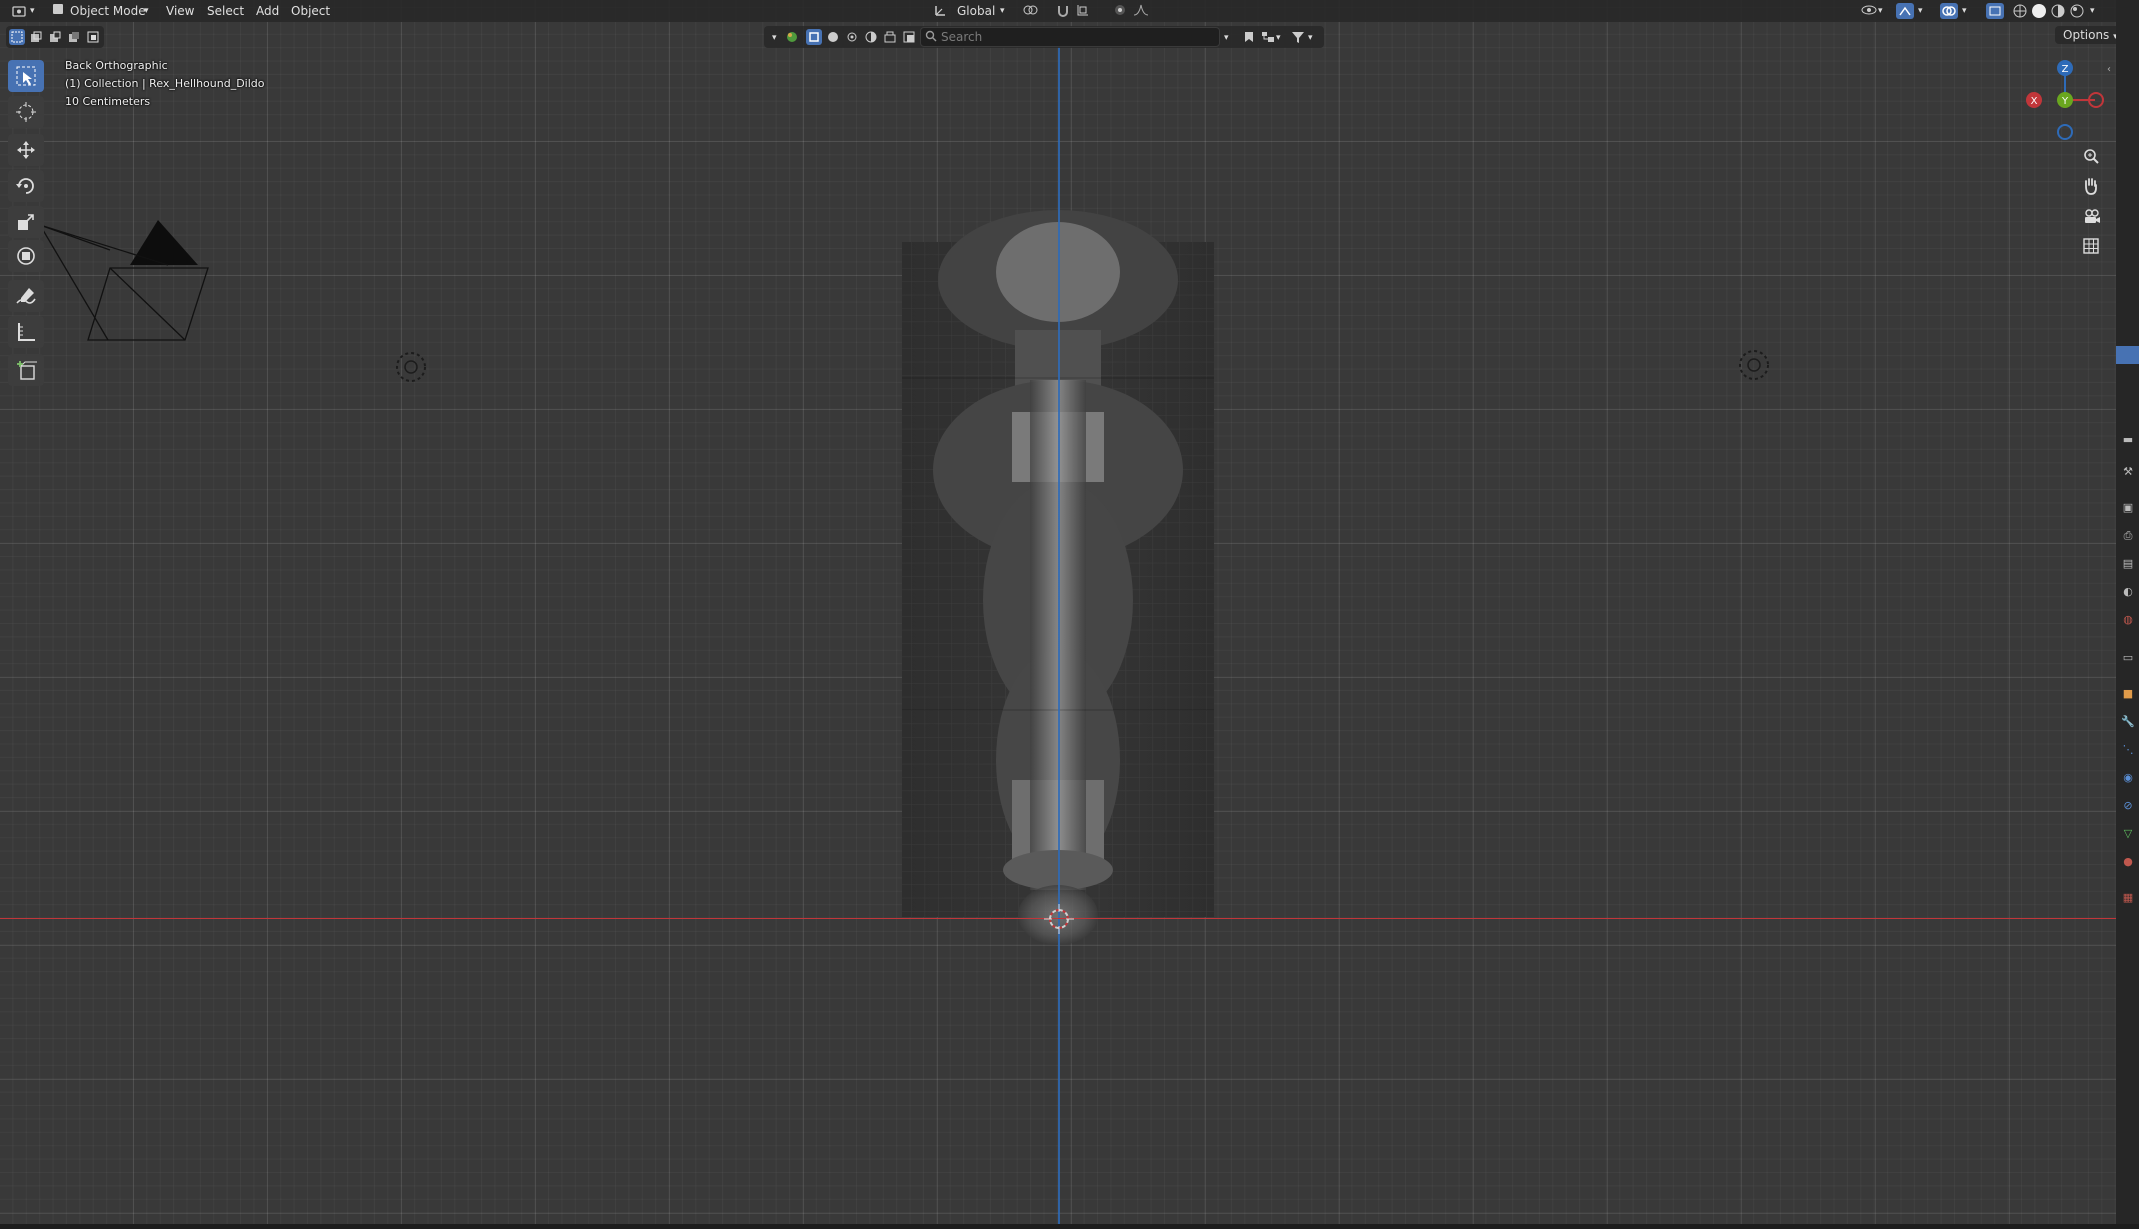  Describe the element at coordinates (2128, 898) in the screenshot. I see `texture-properties-icon: ▦` at that location.